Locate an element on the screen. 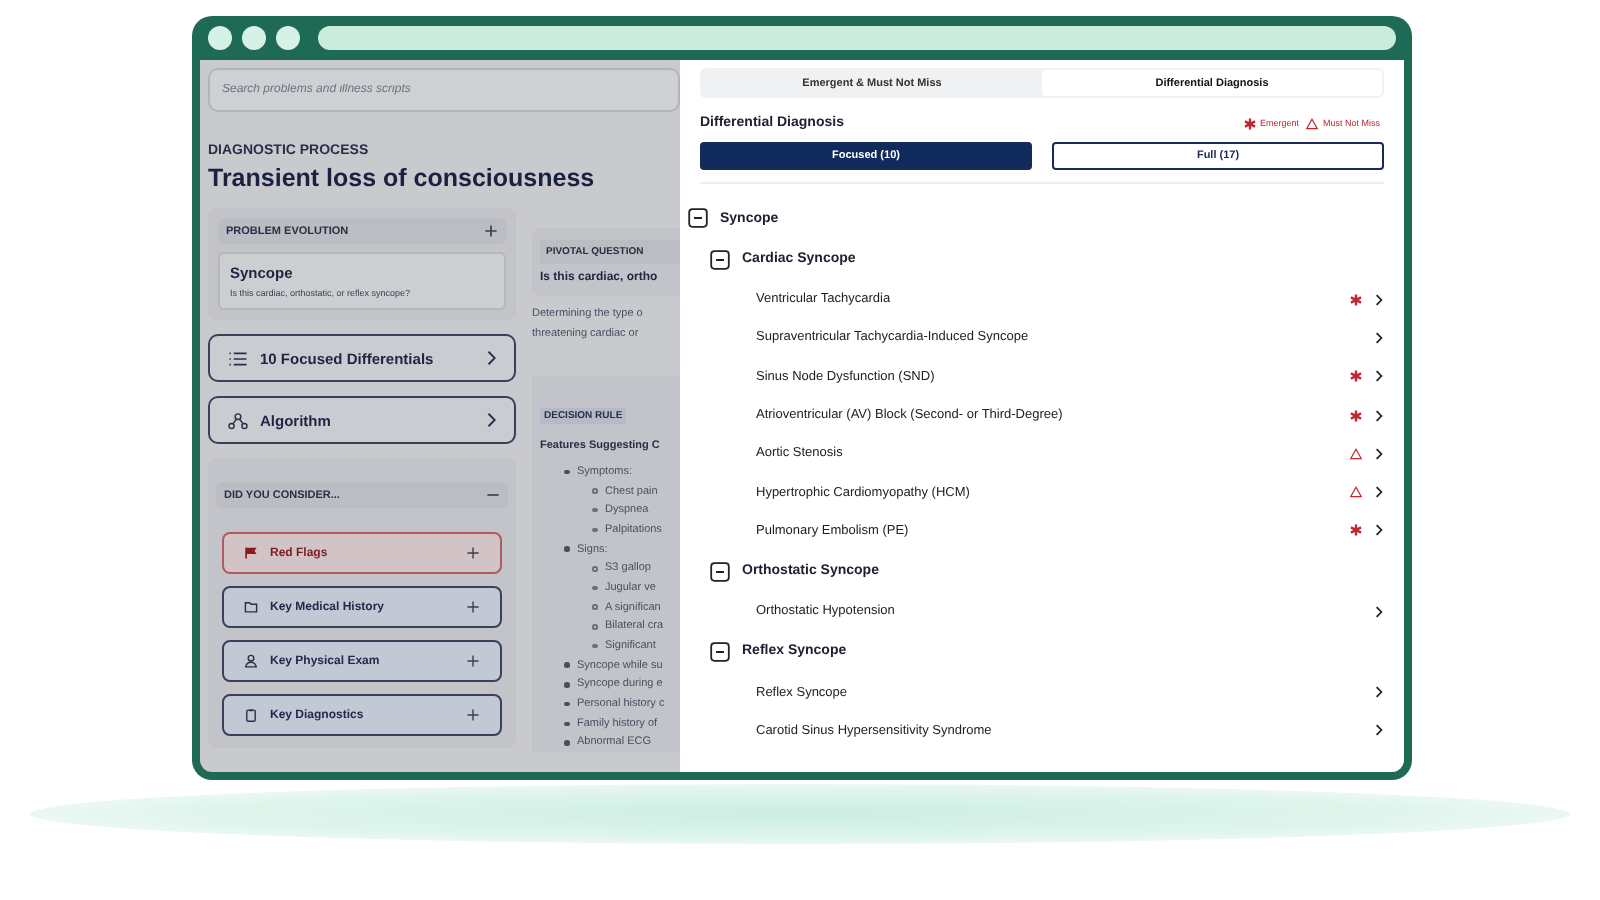 The image size is (1600, 900). flowchart-icon is located at coordinates (238, 420).